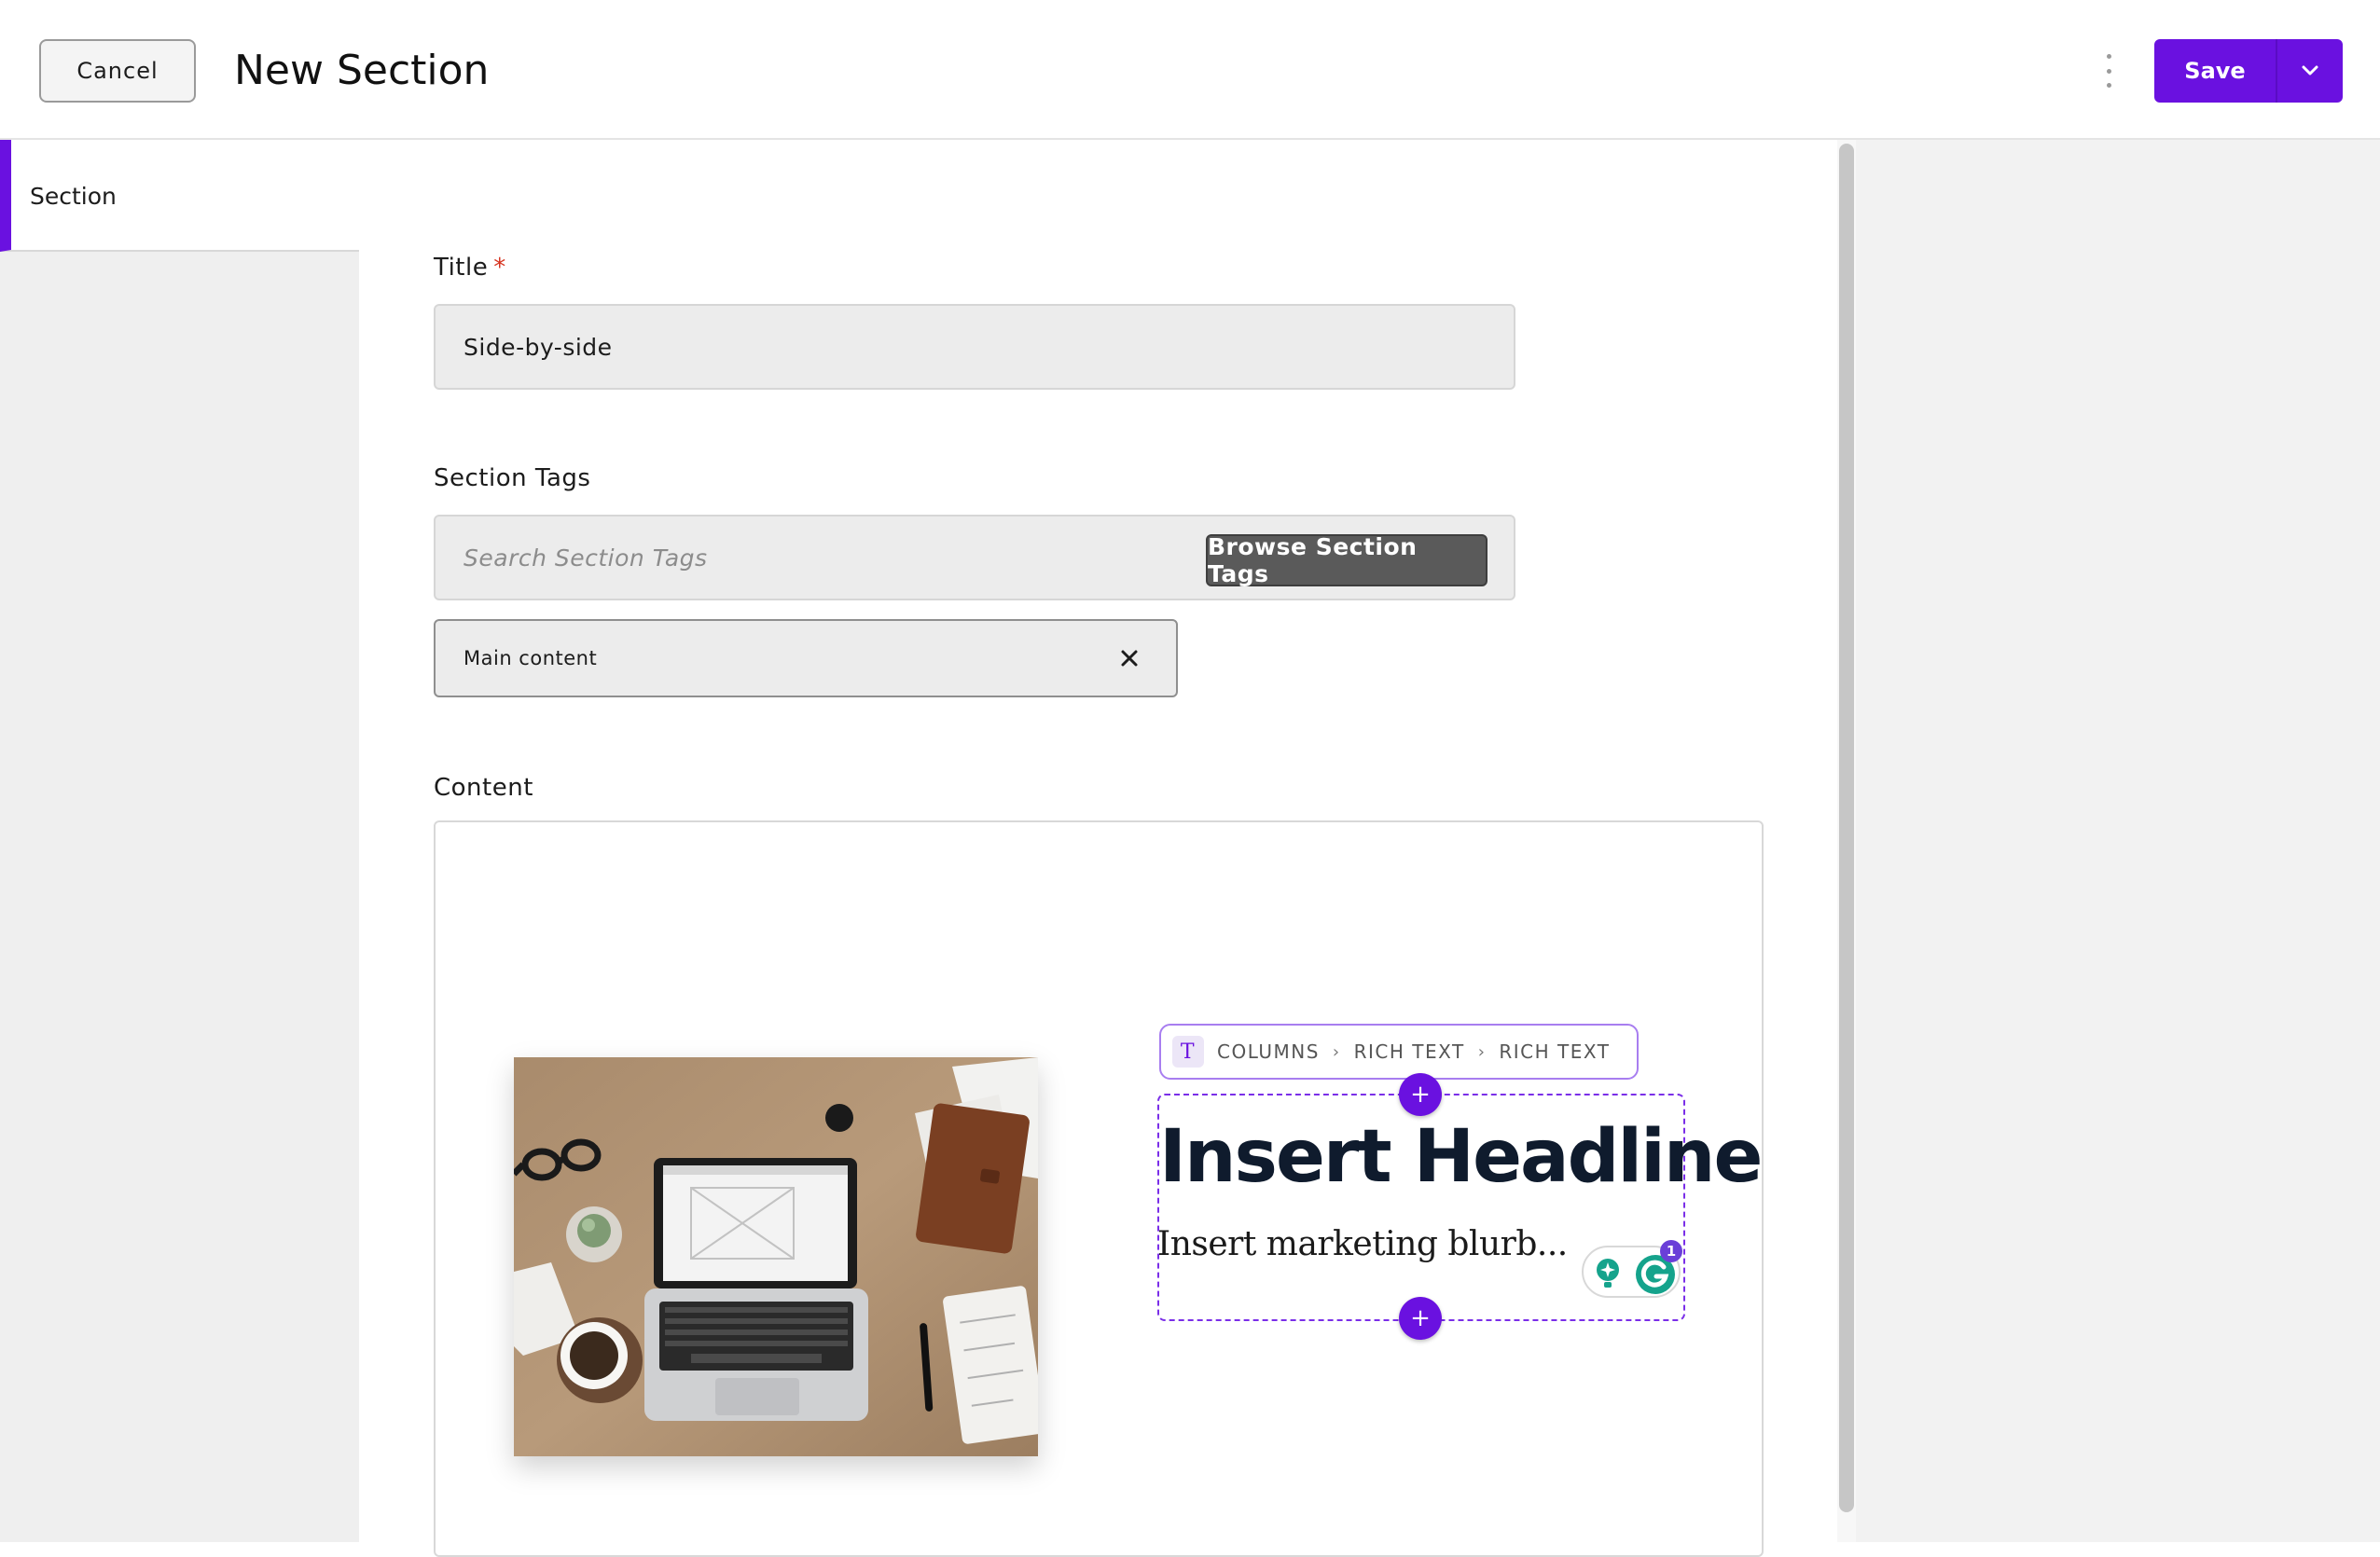  What do you see at coordinates (362, 70) in the screenshot?
I see `page-title: New Section` at bounding box center [362, 70].